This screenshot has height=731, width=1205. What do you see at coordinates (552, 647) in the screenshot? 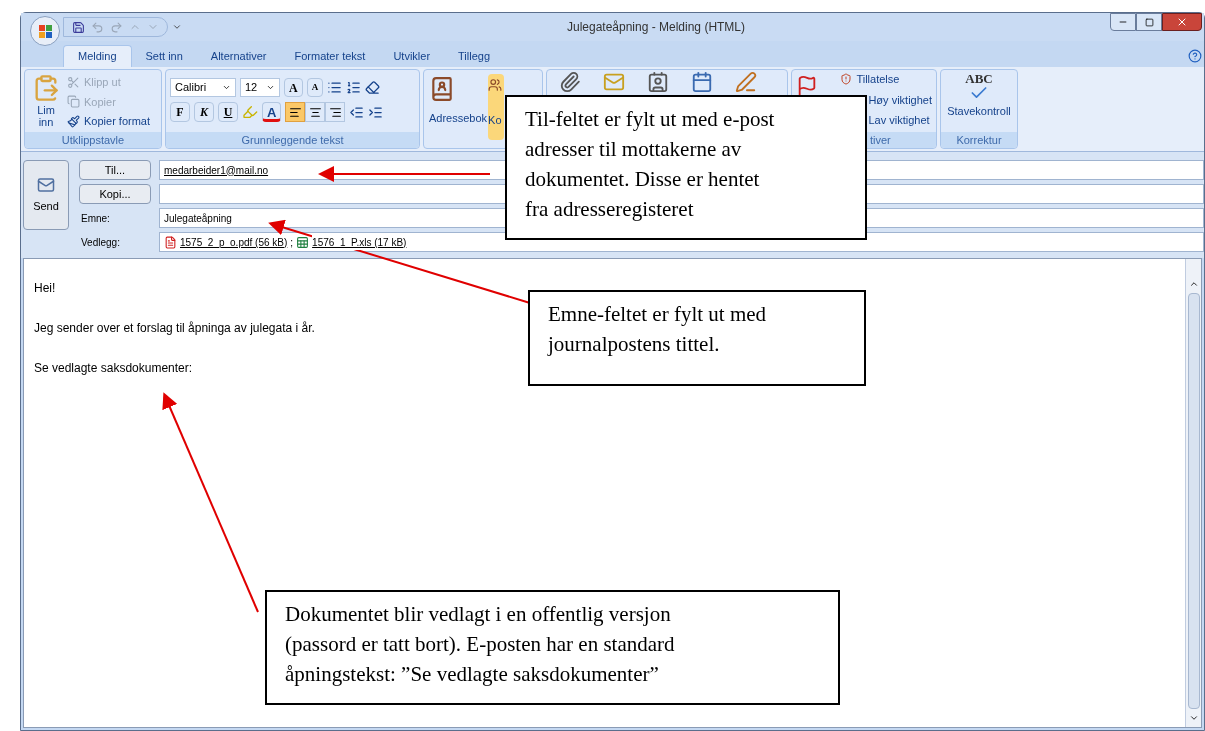
I see `annotation-tooltip: Dokumentet blir vedlagt i en offentlig versjon (passord er tatt bort). E-posten har en standard åpningstekst: ”Se vedlagte saksdokumenter”` at bounding box center [552, 647].